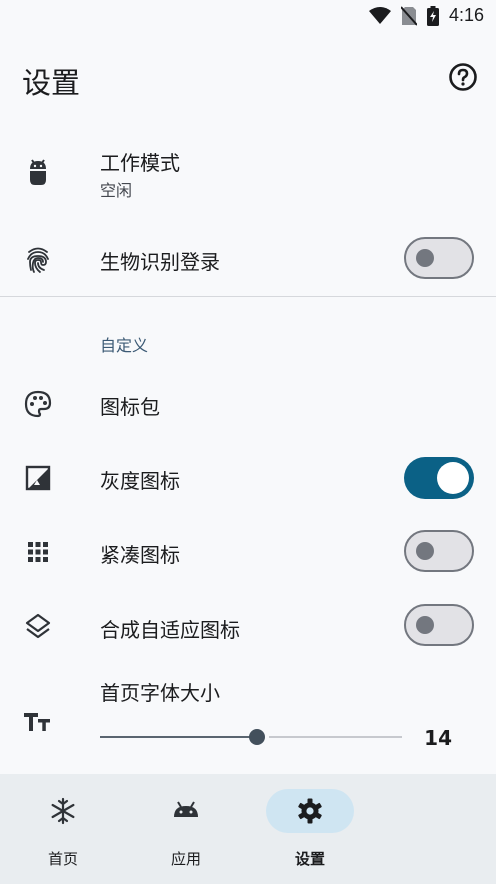 This screenshot has width=496, height=884. Describe the element at coordinates (439, 258) in the screenshot. I see `biometric-switch` at that location.